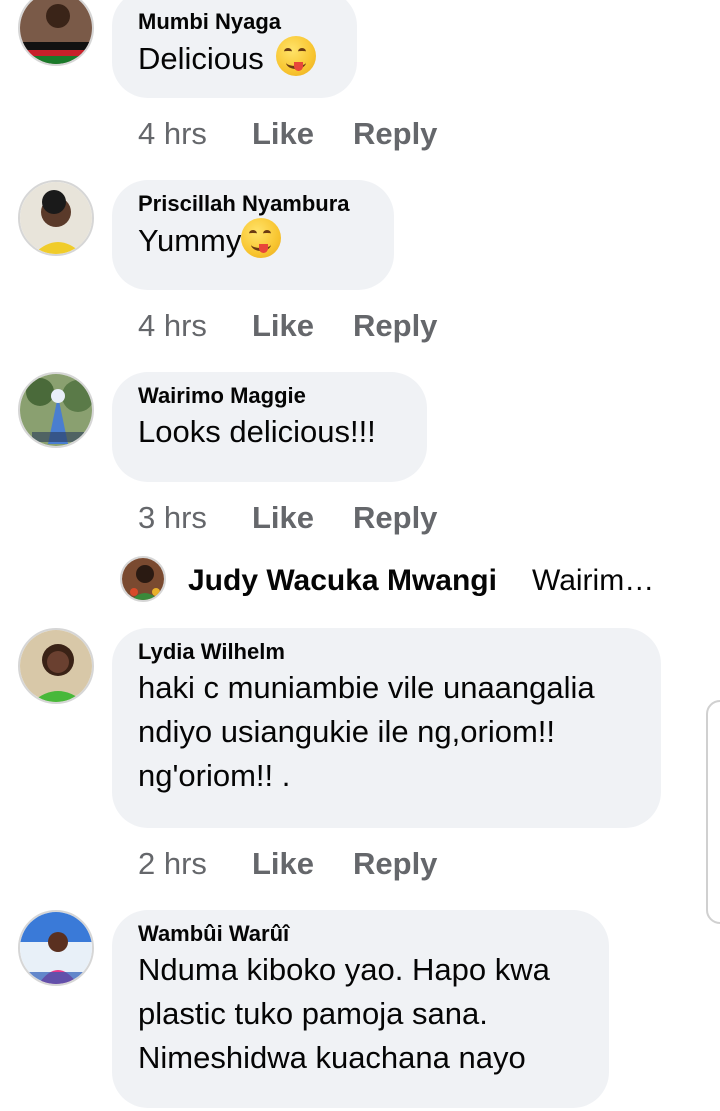 The image size is (720, 1111). I want to click on comment-time: 3 hrs, so click(172, 518).